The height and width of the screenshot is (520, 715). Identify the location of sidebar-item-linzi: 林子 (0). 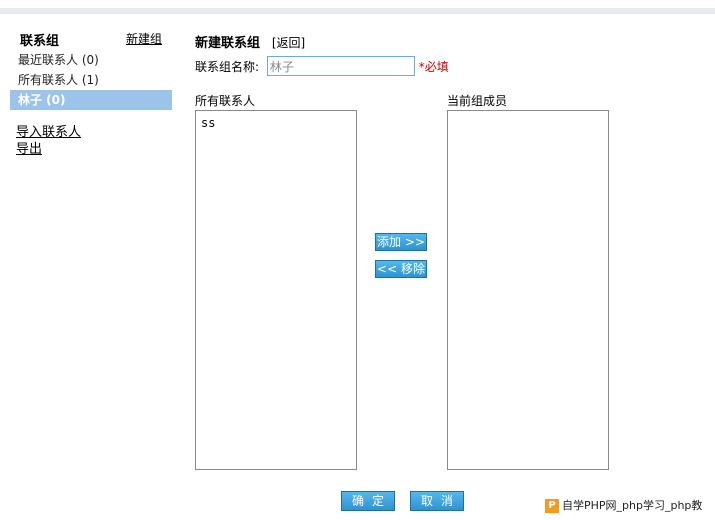
(91, 100).